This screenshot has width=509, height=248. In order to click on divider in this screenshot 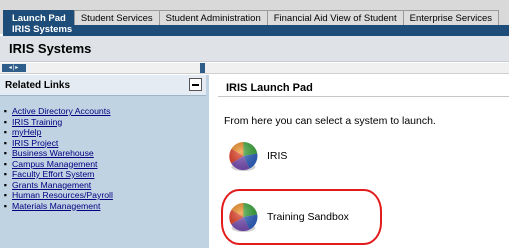, I will do `click(363, 96)`.